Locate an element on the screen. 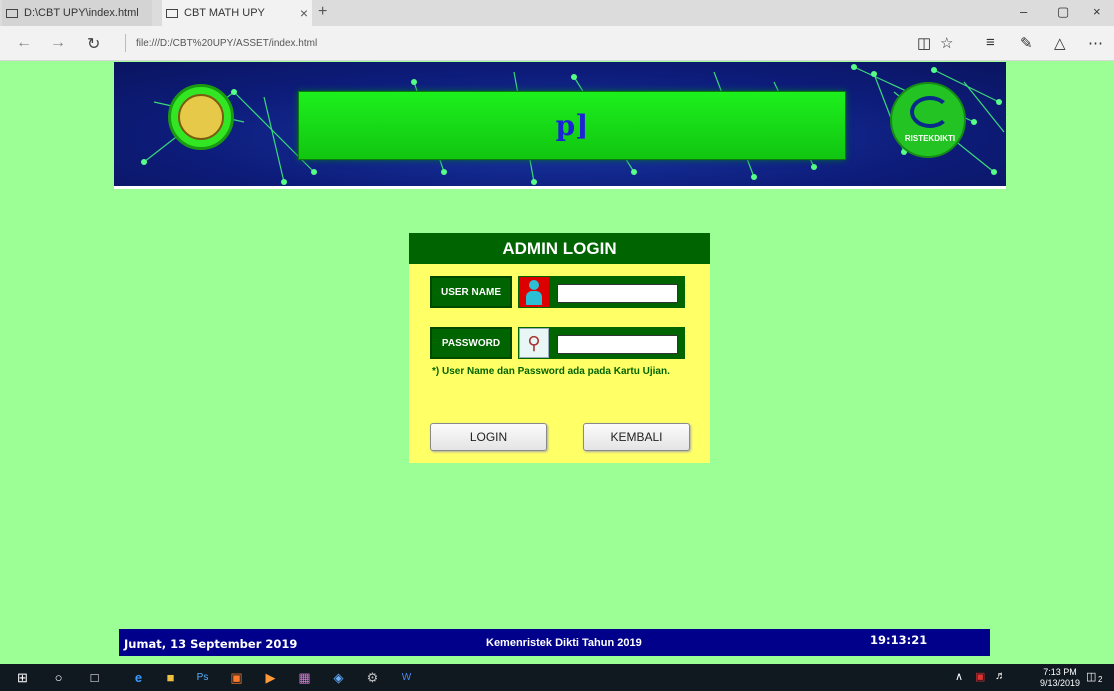 This screenshot has height=691, width=1114. refresh-icon: ↻ is located at coordinates (93, 44).